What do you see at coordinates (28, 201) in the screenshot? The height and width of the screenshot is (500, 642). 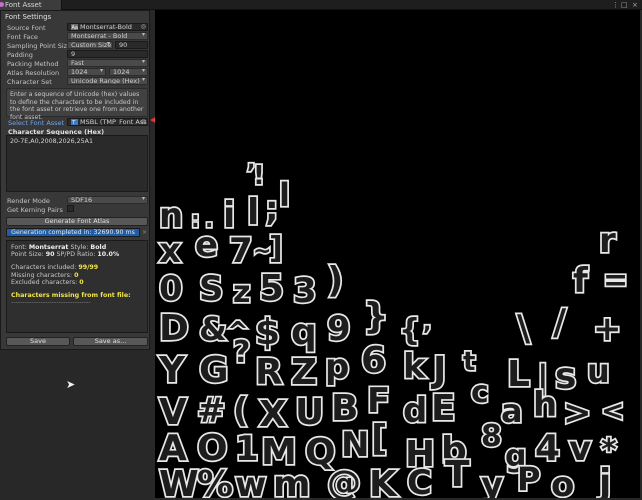 I see `render-mode-label: Render Mode` at bounding box center [28, 201].